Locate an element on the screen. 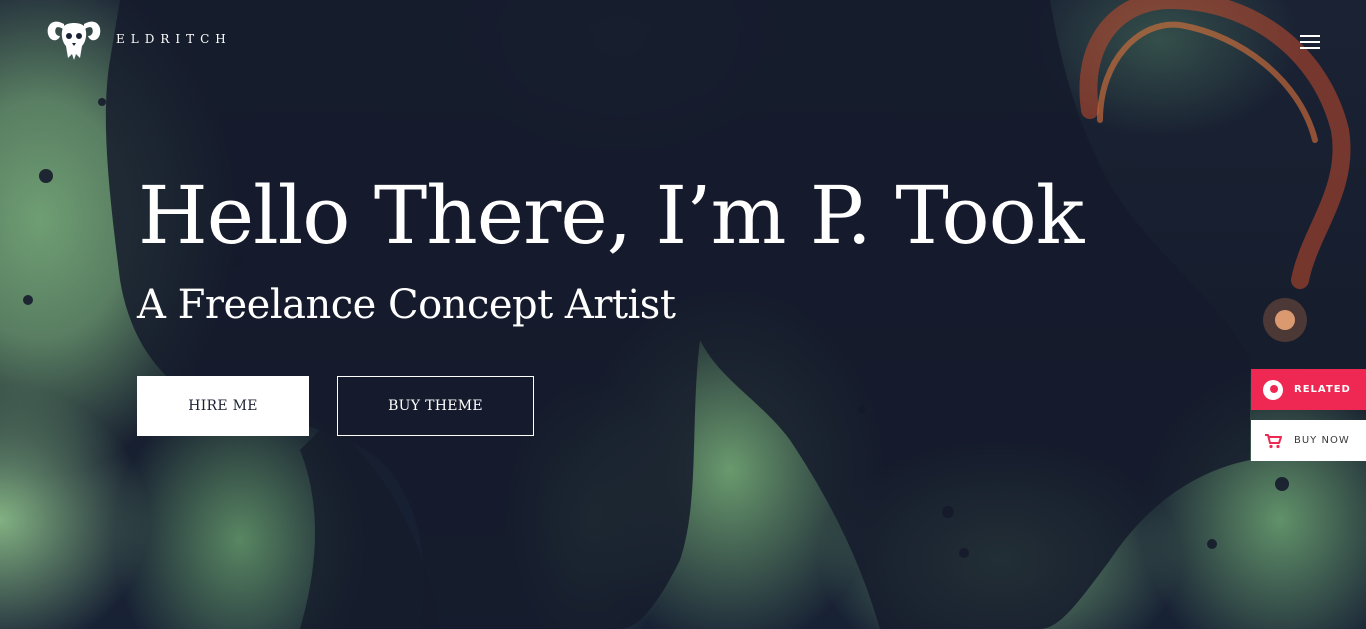 The image size is (1366, 629). buy-theme-button: BUY THEME is located at coordinates (435, 406).